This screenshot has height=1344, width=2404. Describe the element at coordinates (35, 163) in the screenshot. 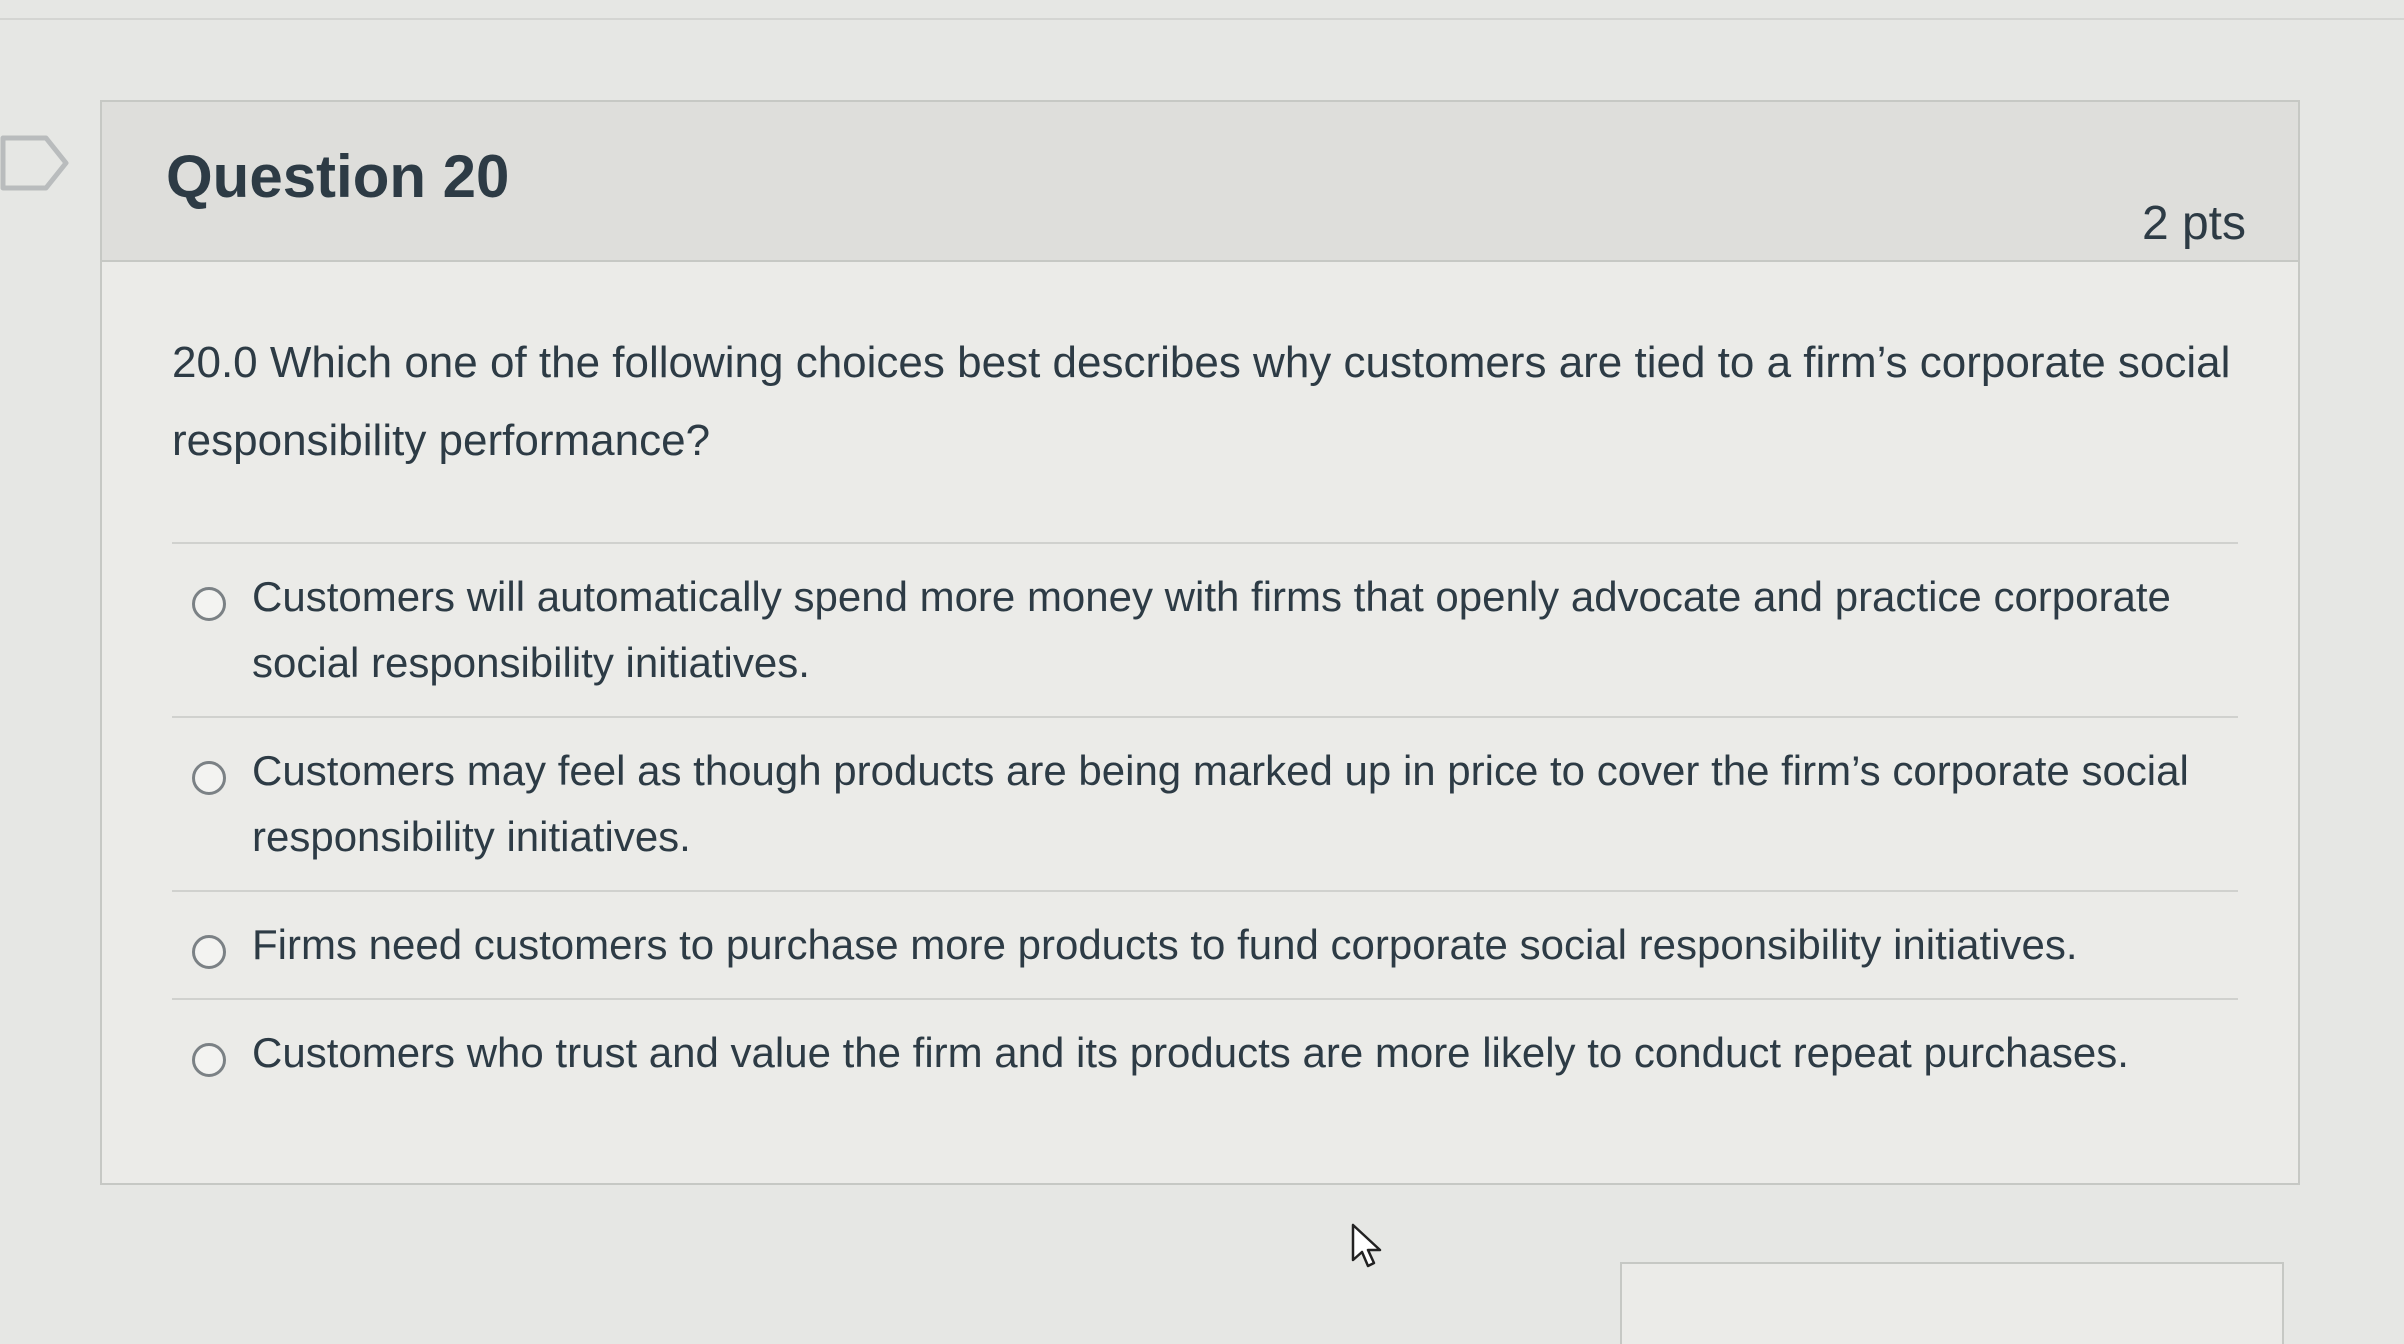

I see `flag-question-icon` at that location.